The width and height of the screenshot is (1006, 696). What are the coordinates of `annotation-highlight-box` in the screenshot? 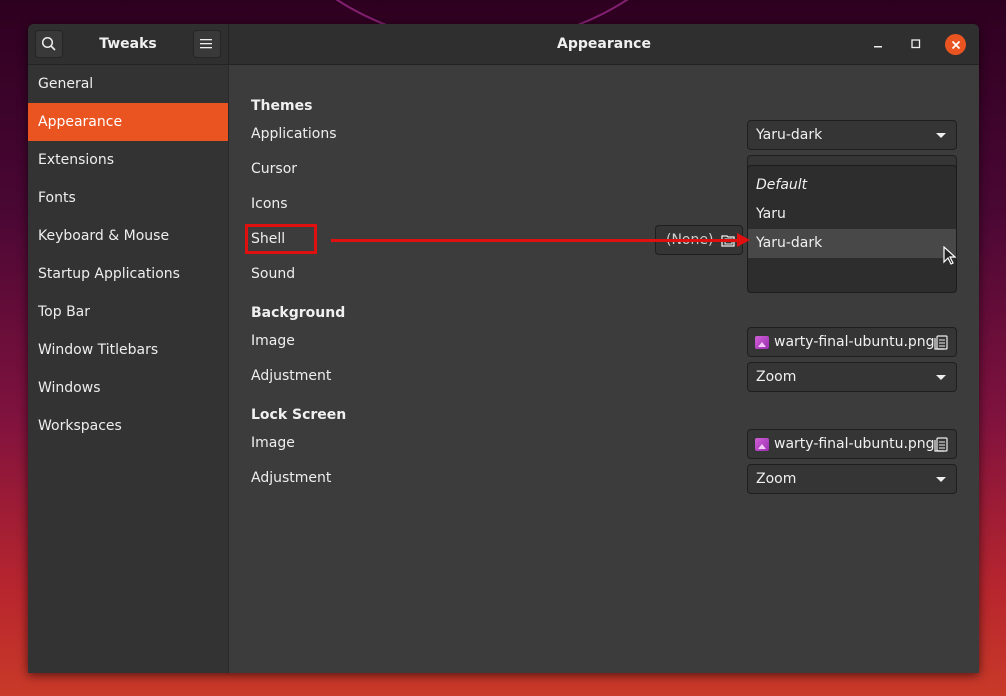 It's located at (281, 239).